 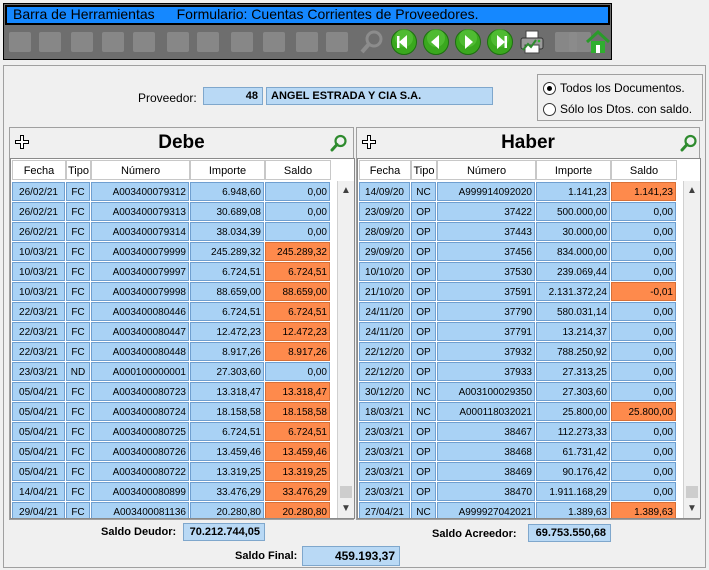 I want to click on table-cell-numero: 37791, so click(x=486, y=331).